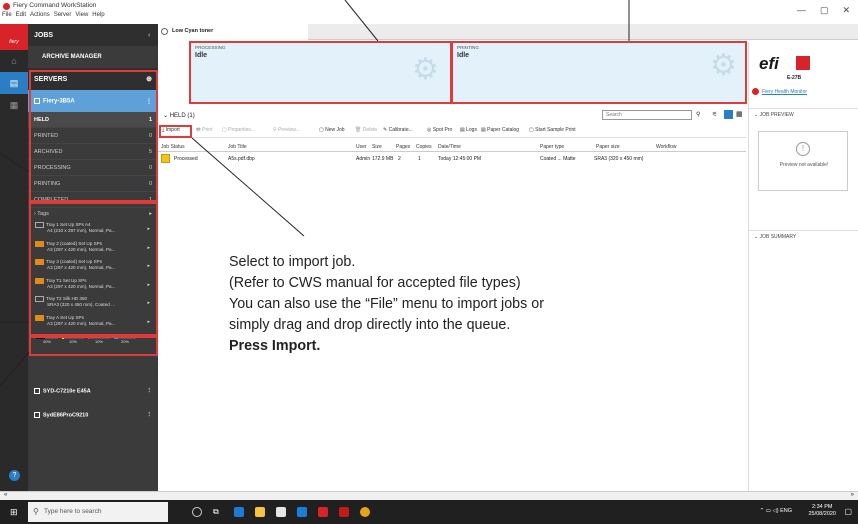 The width and height of the screenshot is (858, 524). I want to click on queue-title: ⌄ HELD (1), so click(179, 115).